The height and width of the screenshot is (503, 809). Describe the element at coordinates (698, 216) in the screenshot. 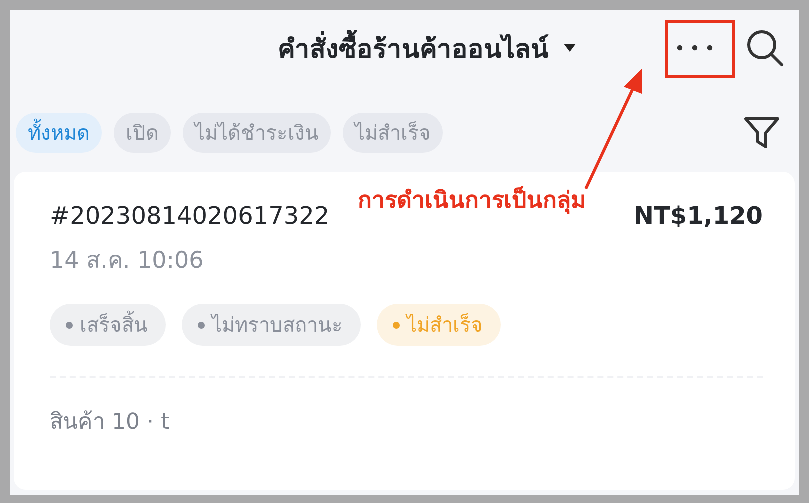

I see `order-amount: NT$1,120` at that location.